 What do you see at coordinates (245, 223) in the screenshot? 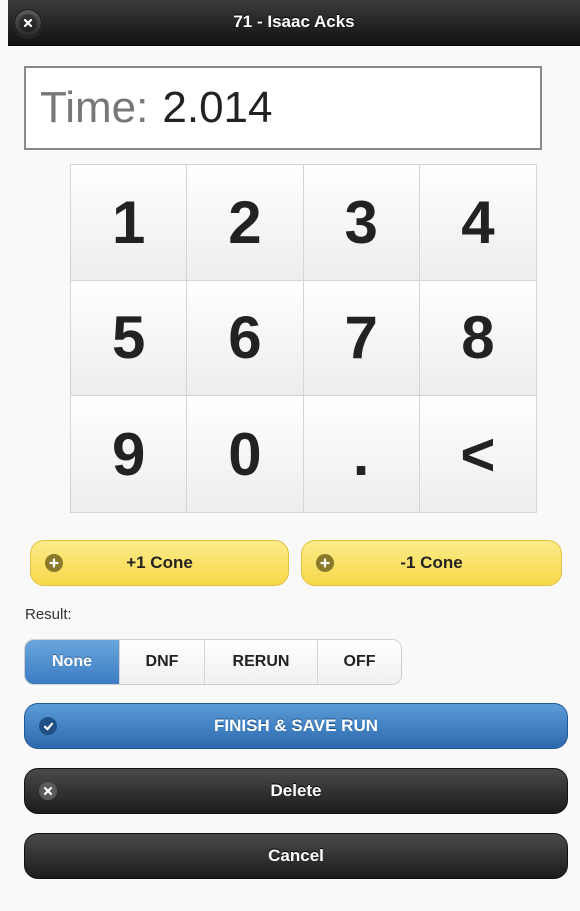
I see `key-2: 2` at bounding box center [245, 223].